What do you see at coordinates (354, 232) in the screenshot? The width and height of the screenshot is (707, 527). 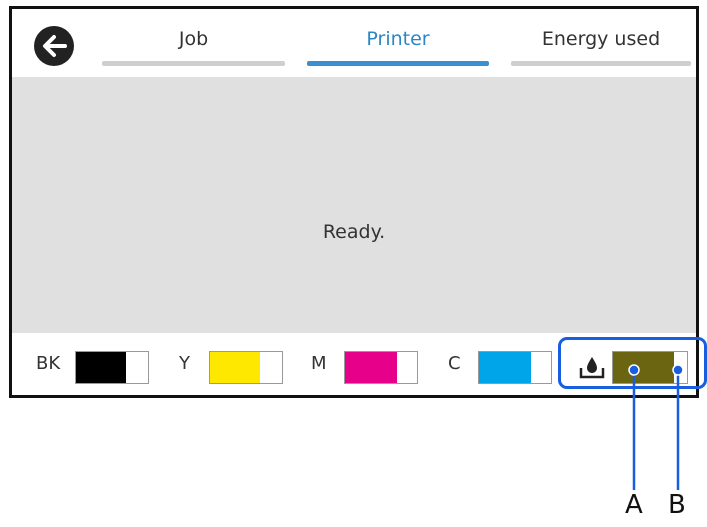 I see `status-message: Ready.` at bounding box center [354, 232].